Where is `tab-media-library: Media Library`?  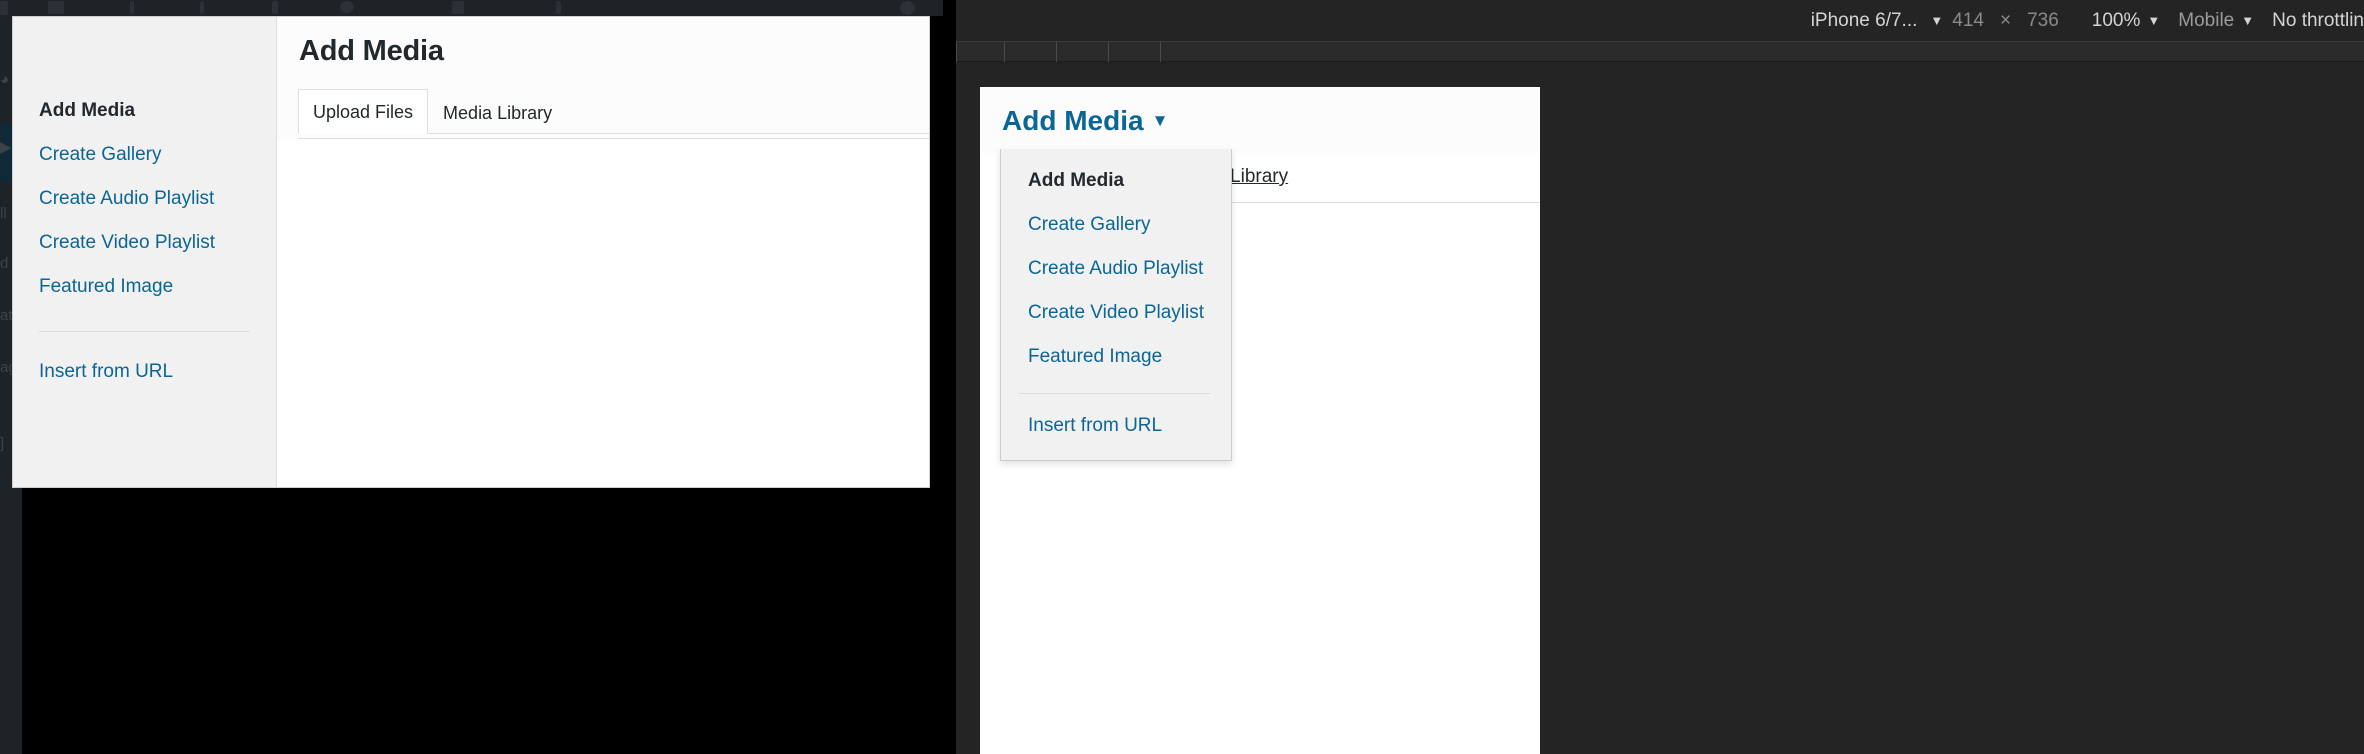
tab-media-library: Media Library is located at coordinates (497, 112).